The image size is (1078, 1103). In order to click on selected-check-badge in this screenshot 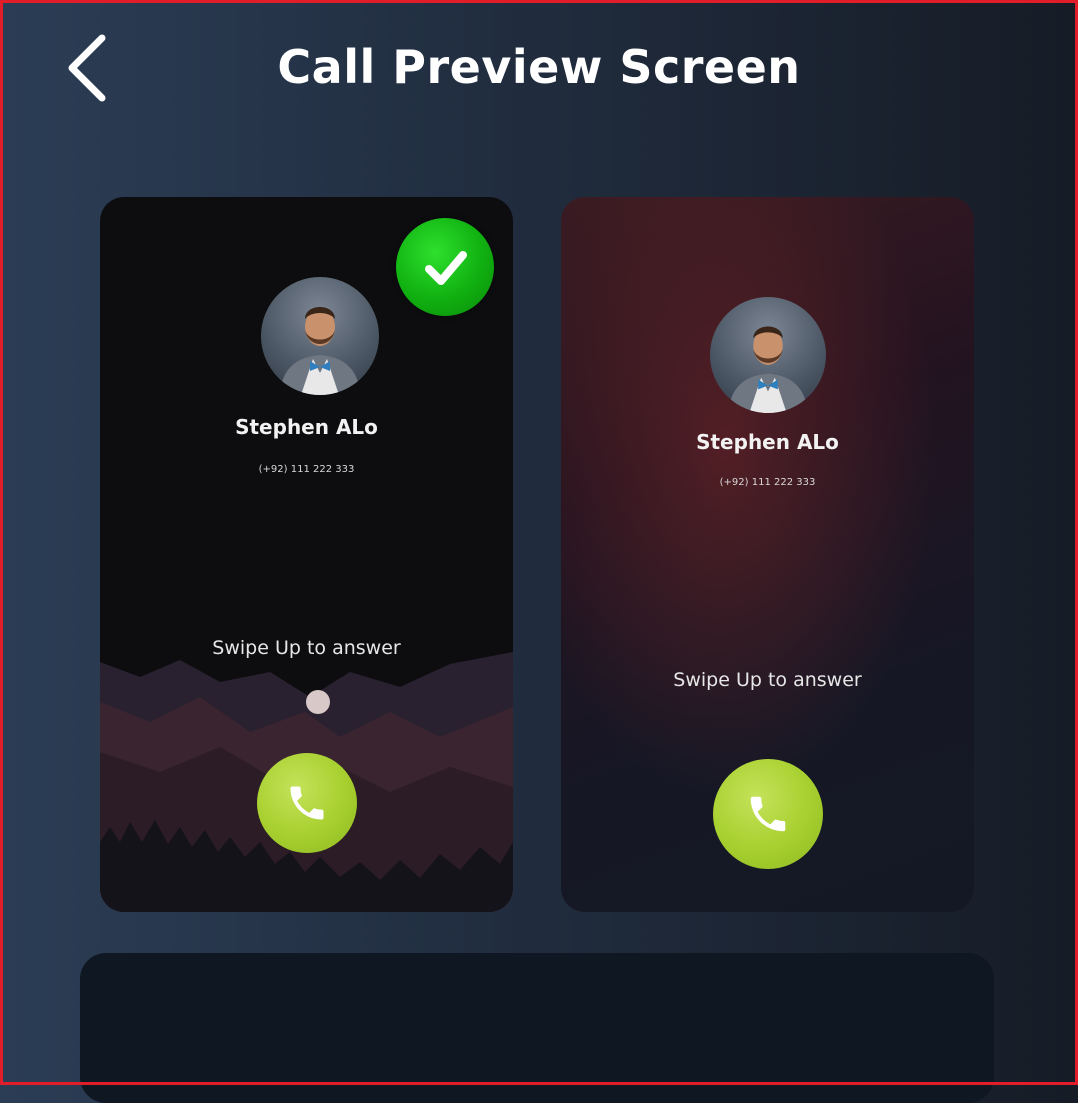, I will do `click(445, 267)`.